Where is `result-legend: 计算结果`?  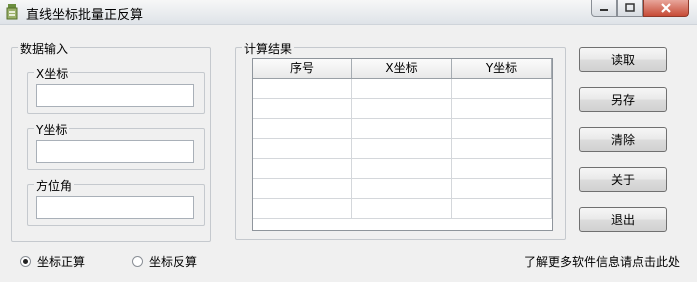
result-legend: 计算结果 is located at coordinates (268, 48).